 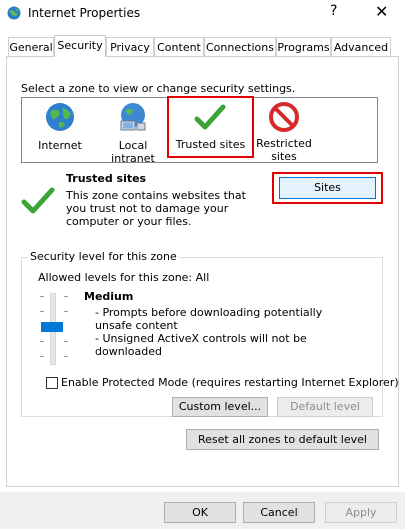 I want to click on sites-button: Sites, so click(x=327, y=188).